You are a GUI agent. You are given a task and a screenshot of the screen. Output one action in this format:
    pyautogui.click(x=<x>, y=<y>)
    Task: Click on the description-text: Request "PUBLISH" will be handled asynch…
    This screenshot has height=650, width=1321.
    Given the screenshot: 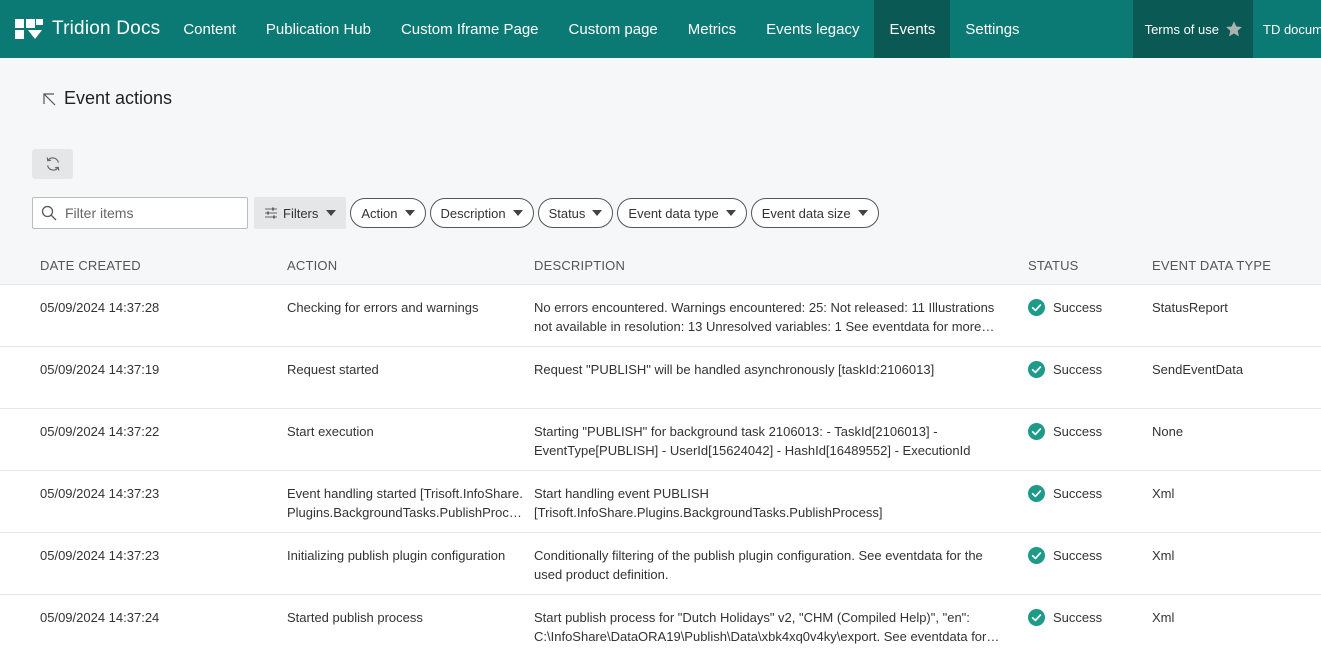 What is the action you would take?
    pyautogui.click(x=734, y=369)
    